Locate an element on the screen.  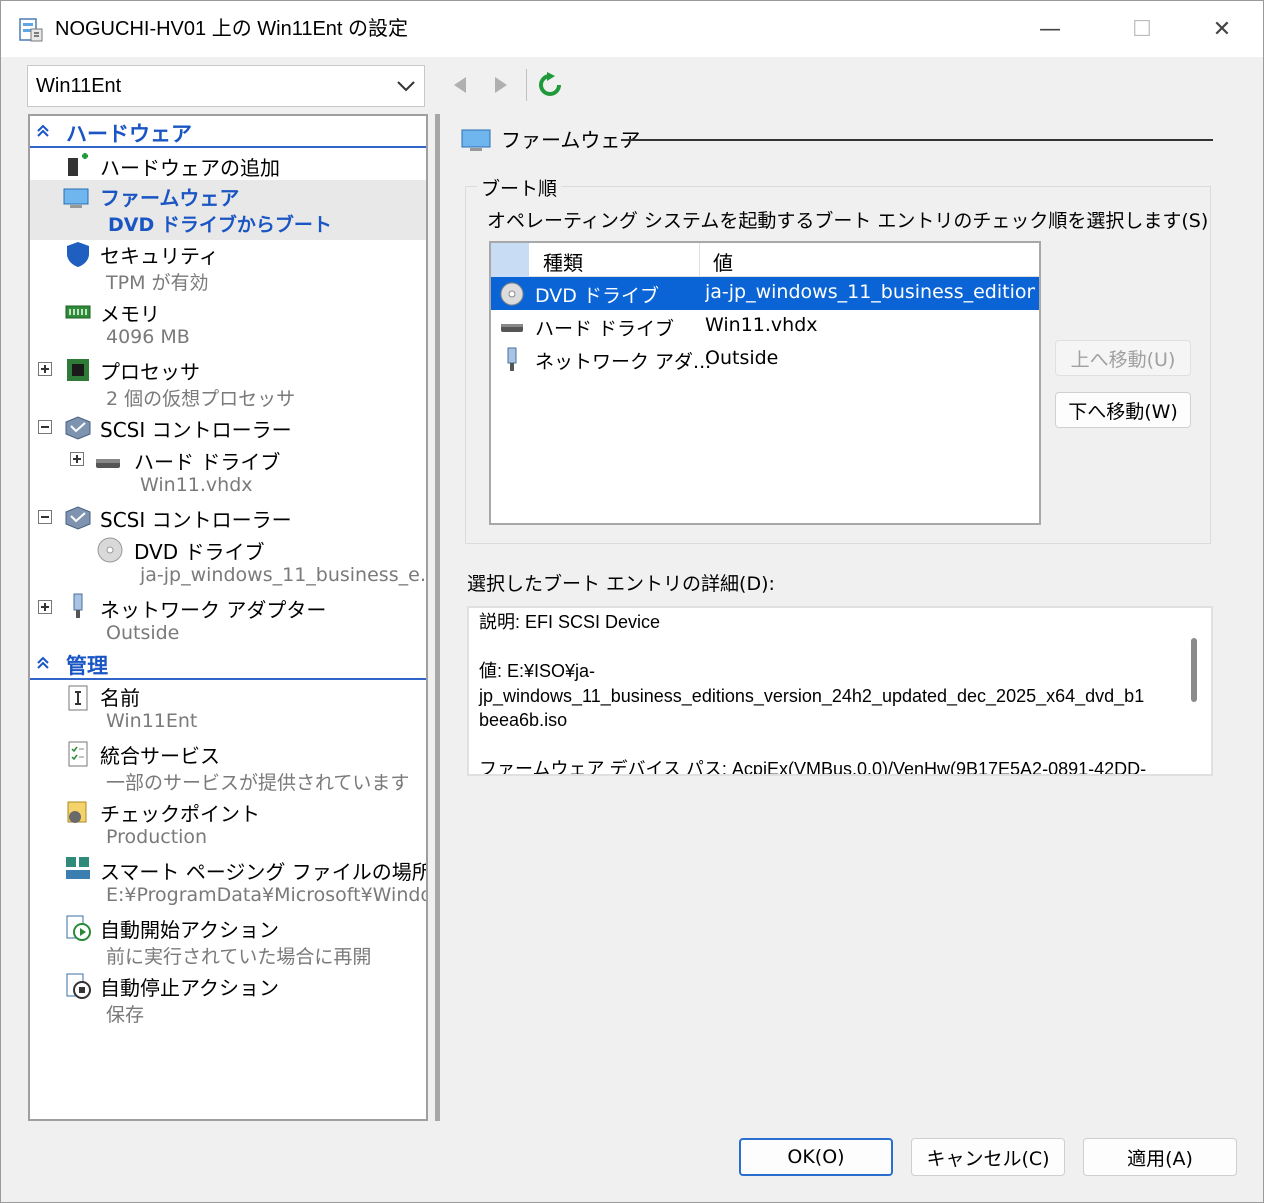
name-icon is located at coordinates (78, 698).